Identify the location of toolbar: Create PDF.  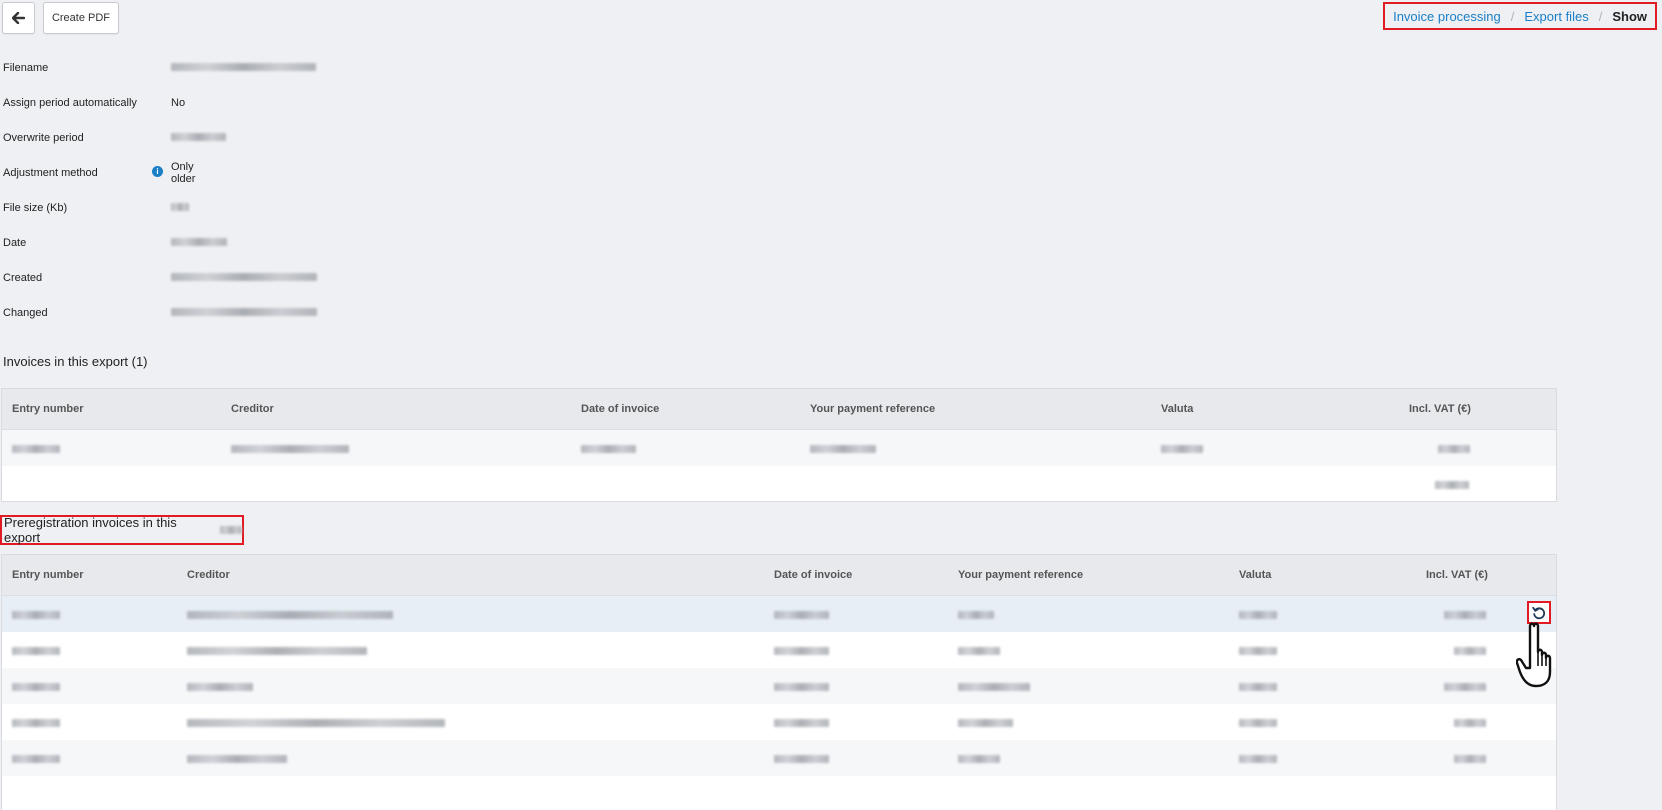
(60, 18).